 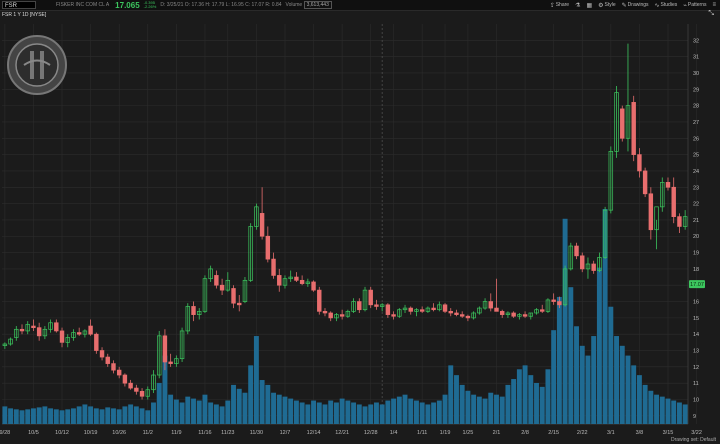 I want to click on date-tick-label: 11/30, so click(x=256, y=433).